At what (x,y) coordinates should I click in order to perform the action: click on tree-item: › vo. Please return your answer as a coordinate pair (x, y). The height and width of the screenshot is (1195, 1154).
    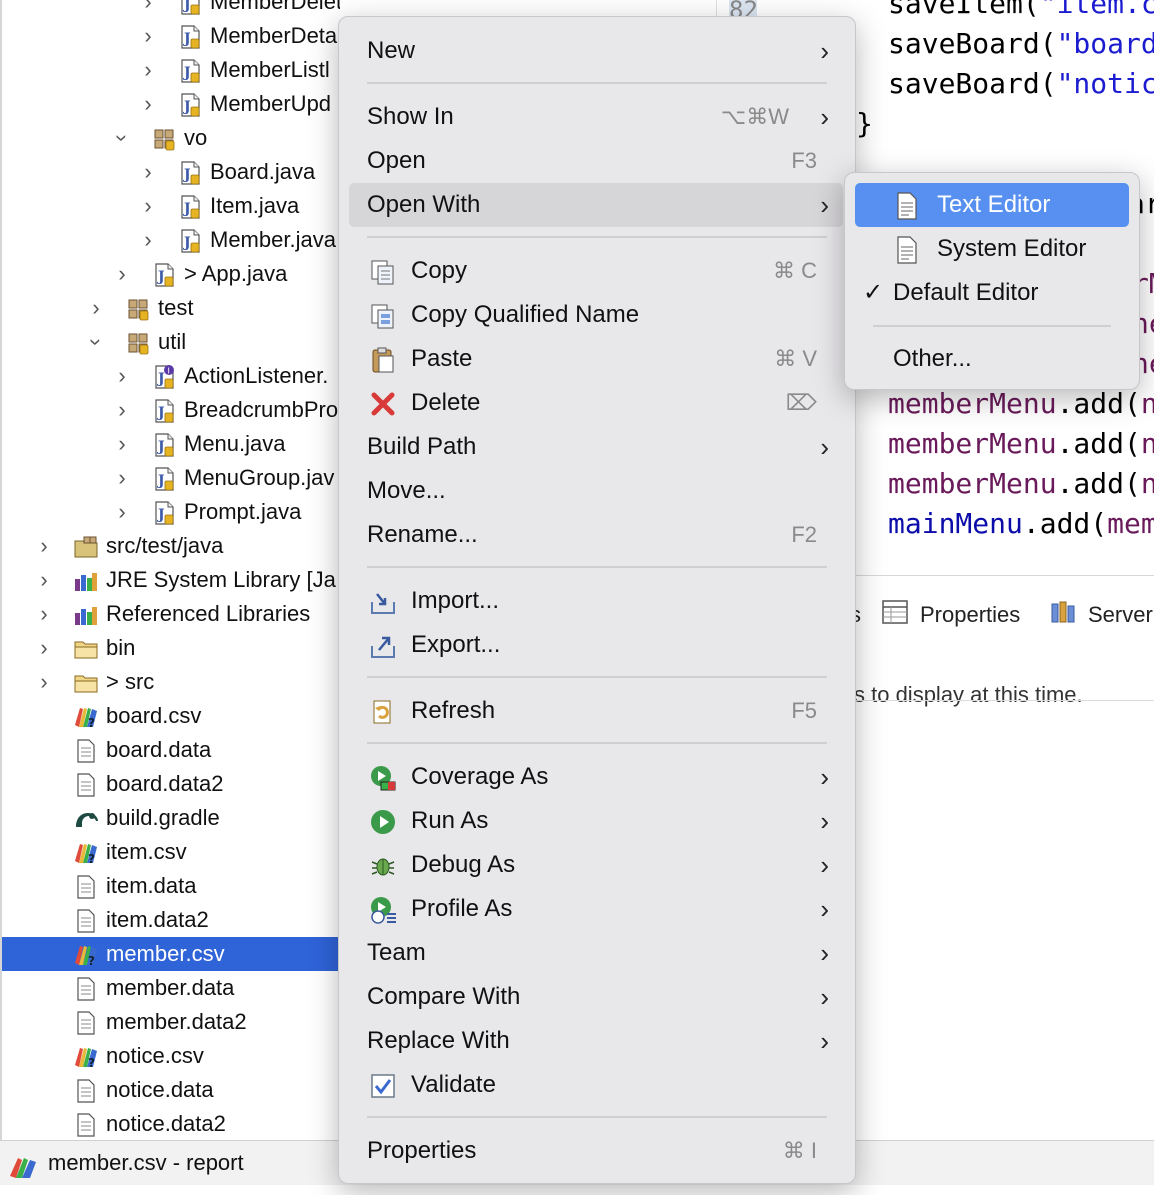
    Looking at the image, I should click on (171, 138).